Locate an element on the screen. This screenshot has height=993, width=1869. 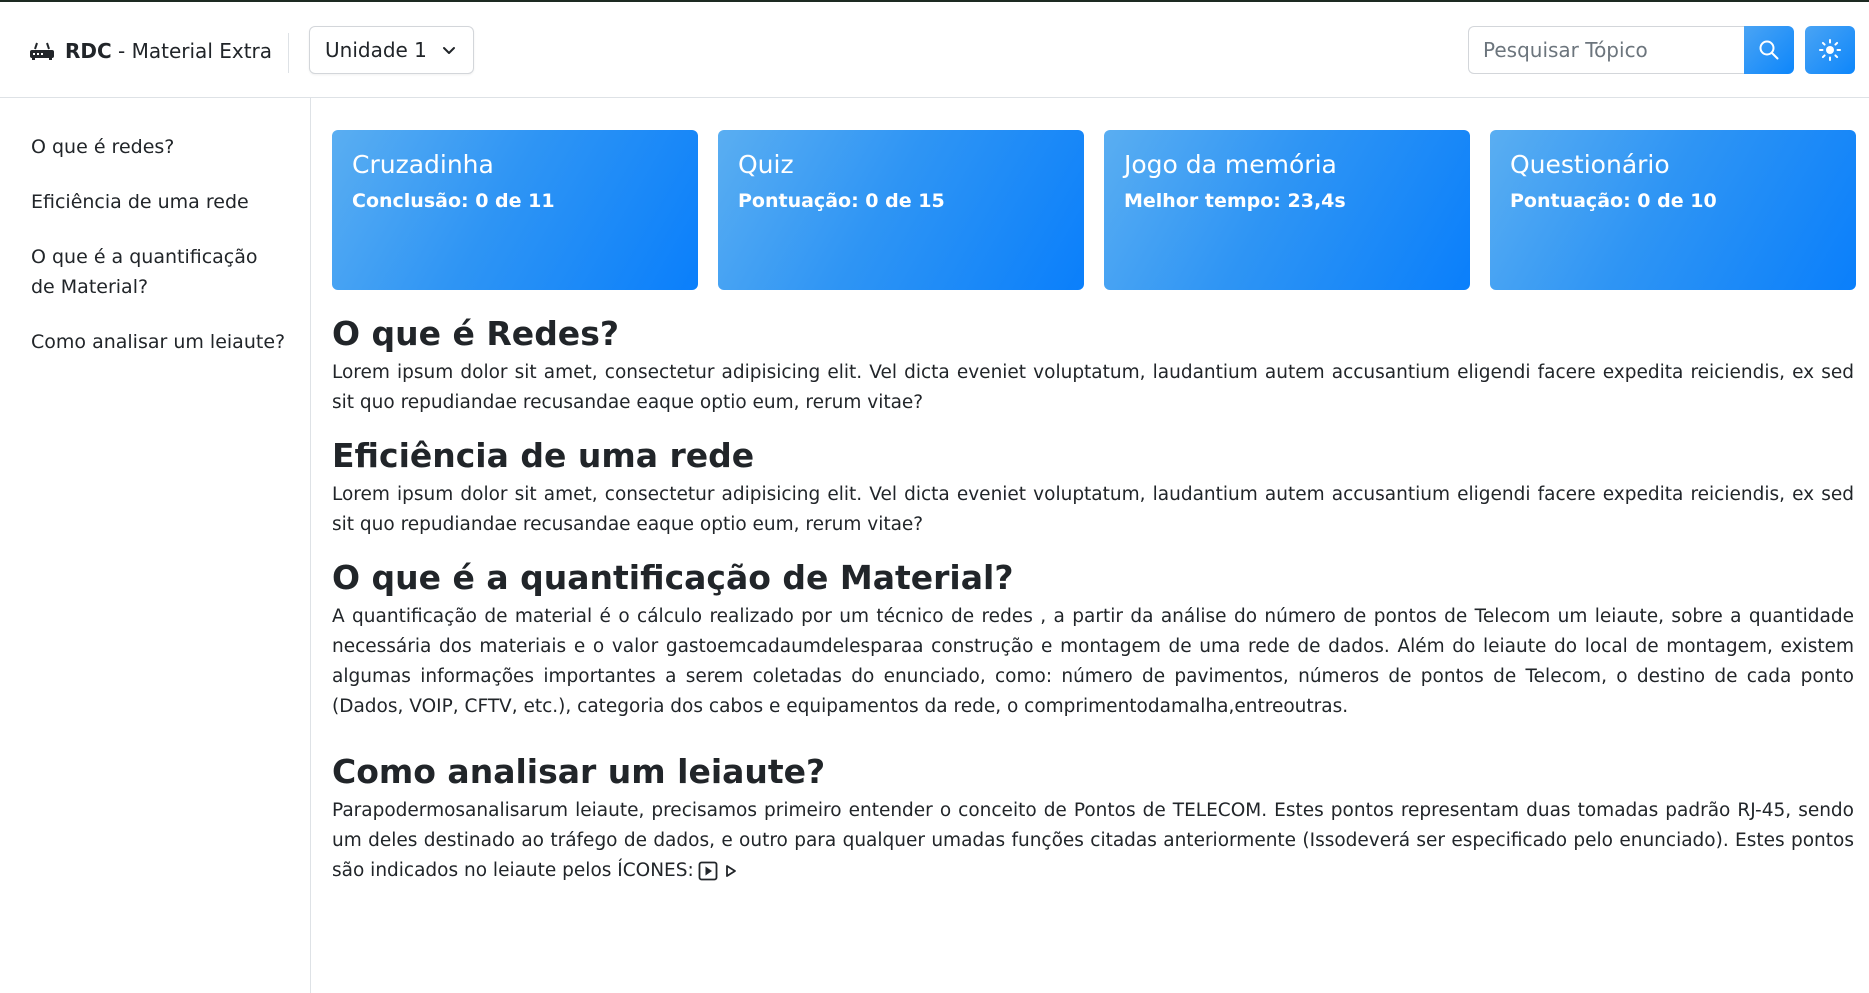
play-square-icon is located at coordinates (708, 871).